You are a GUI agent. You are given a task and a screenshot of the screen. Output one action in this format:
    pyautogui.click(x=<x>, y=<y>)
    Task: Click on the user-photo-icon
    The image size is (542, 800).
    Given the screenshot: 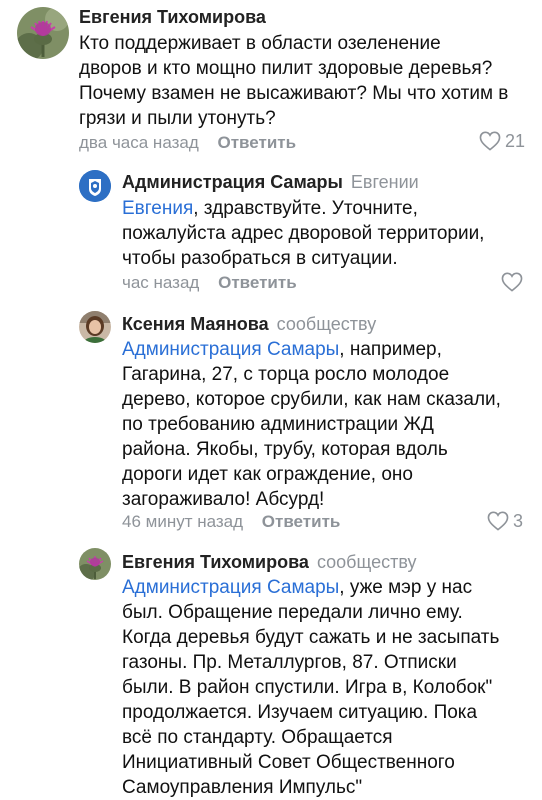 What is the action you would take?
    pyautogui.click(x=95, y=327)
    